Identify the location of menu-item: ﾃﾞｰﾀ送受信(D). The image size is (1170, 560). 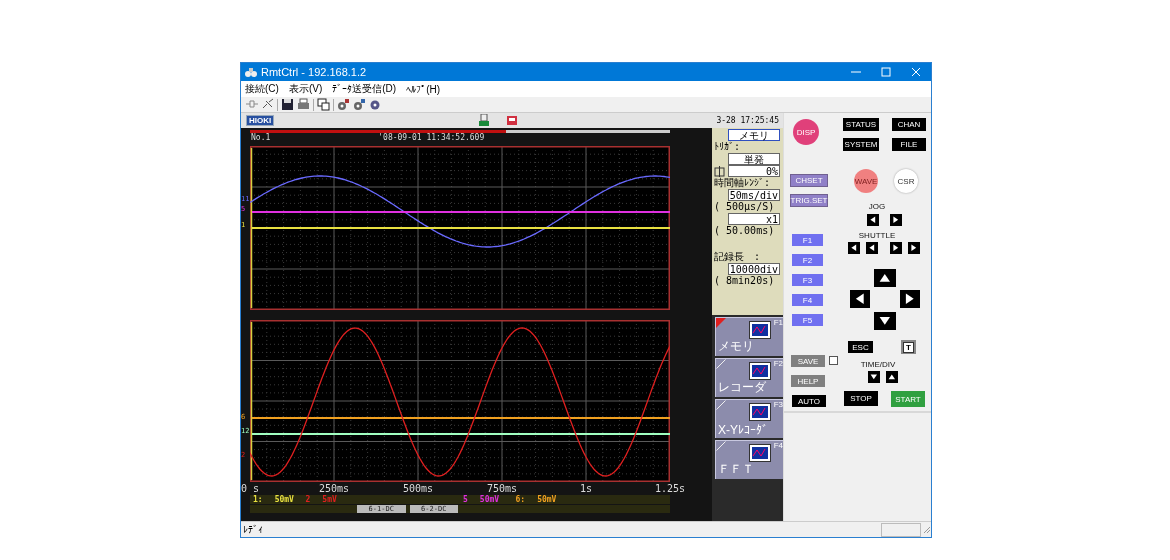
(364, 89).